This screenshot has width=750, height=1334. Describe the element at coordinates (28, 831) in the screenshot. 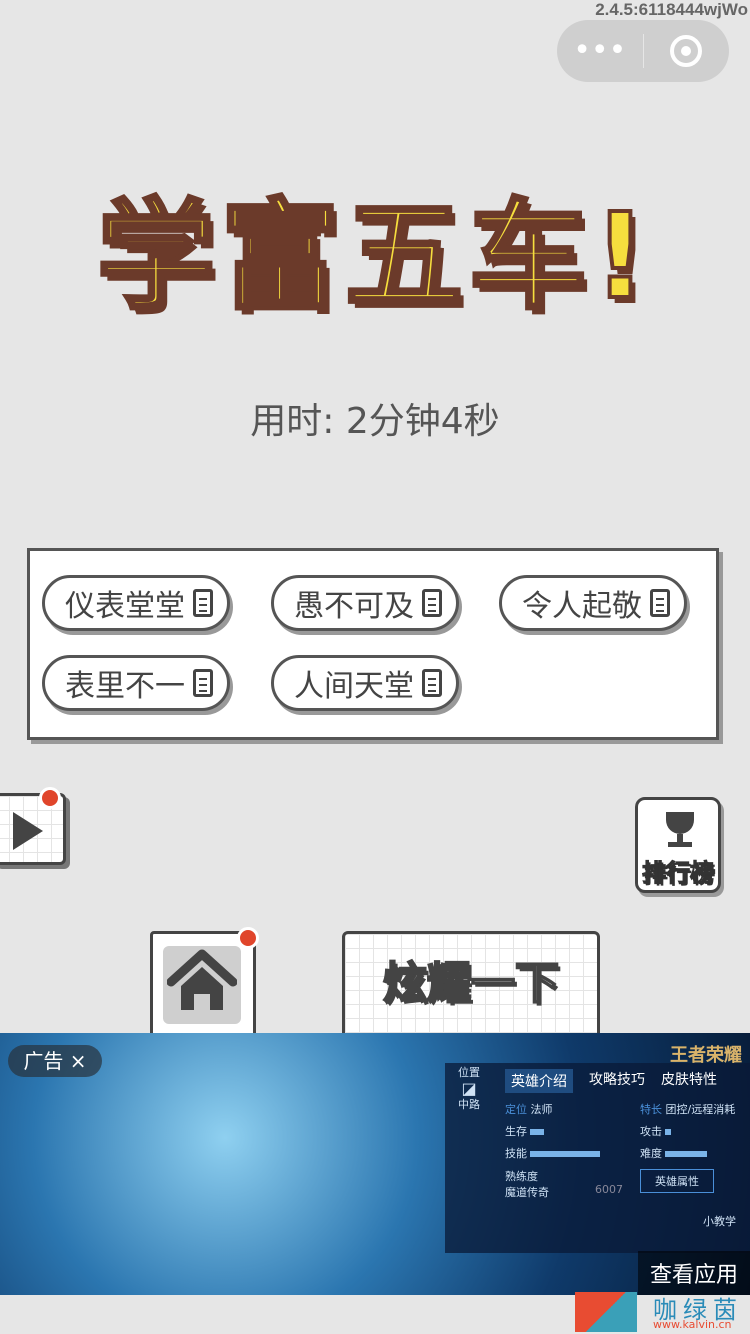

I see `play-icon` at that location.